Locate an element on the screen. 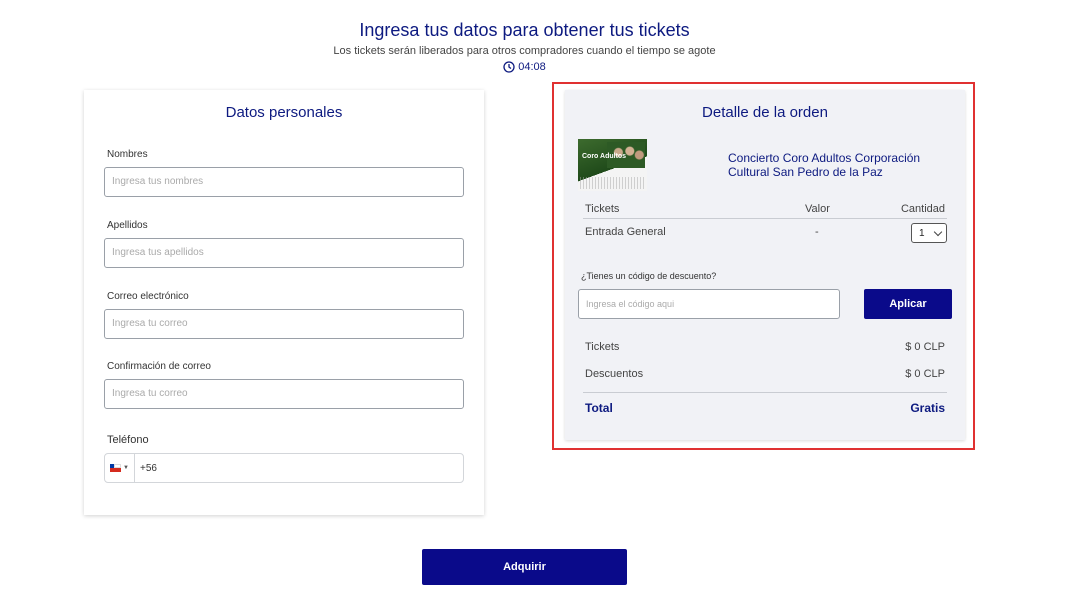  last-name-input: Ingresa tus apellidos is located at coordinates (284, 253).